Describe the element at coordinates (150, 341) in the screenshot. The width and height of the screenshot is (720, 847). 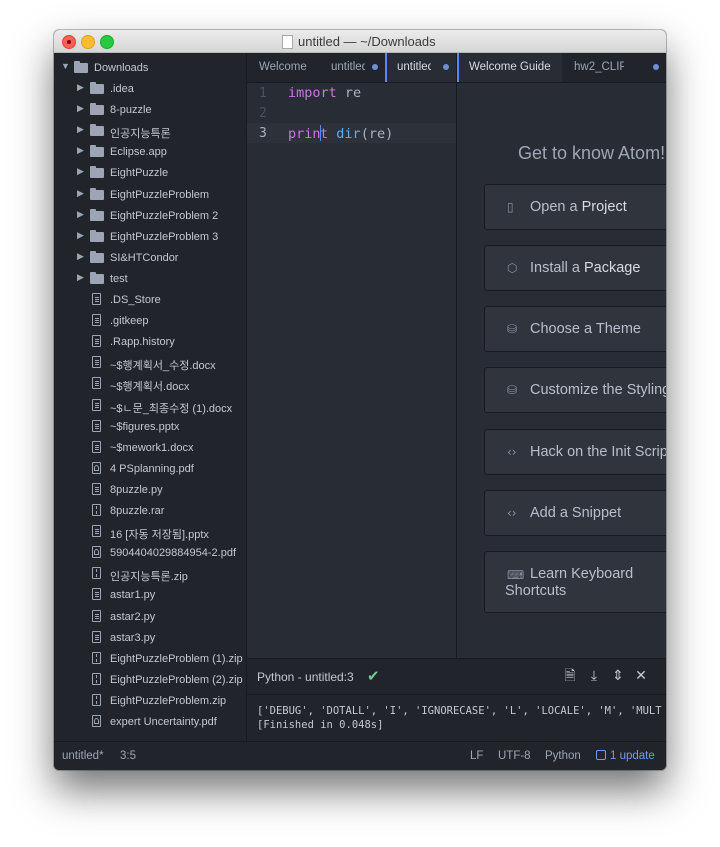
I see `tree-file-item: .Rapp.history` at that location.